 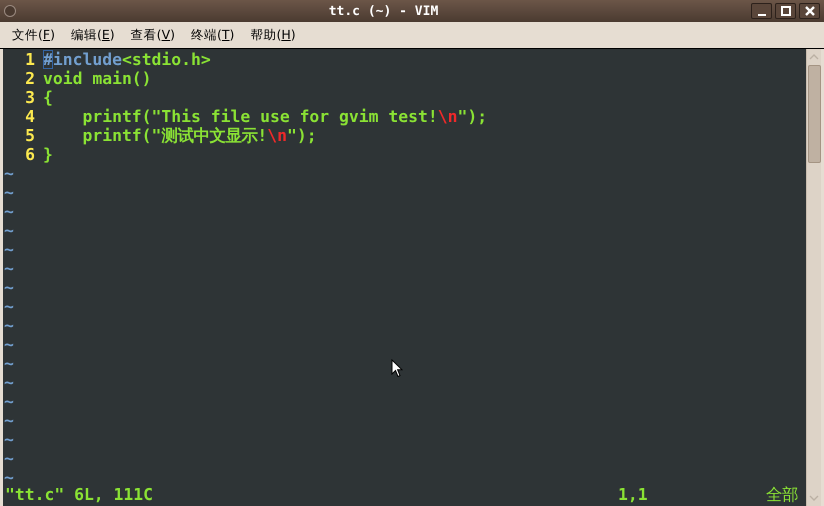 What do you see at coordinates (153, 35) in the screenshot?
I see `menu-item: 查看(V)` at bounding box center [153, 35].